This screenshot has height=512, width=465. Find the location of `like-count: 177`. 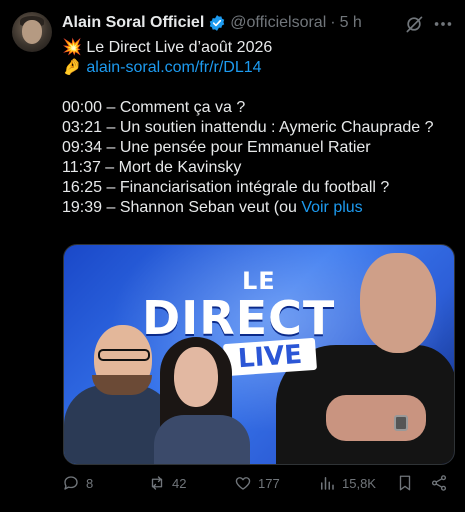

like-count: 177 is located at coordinates (269, 483).